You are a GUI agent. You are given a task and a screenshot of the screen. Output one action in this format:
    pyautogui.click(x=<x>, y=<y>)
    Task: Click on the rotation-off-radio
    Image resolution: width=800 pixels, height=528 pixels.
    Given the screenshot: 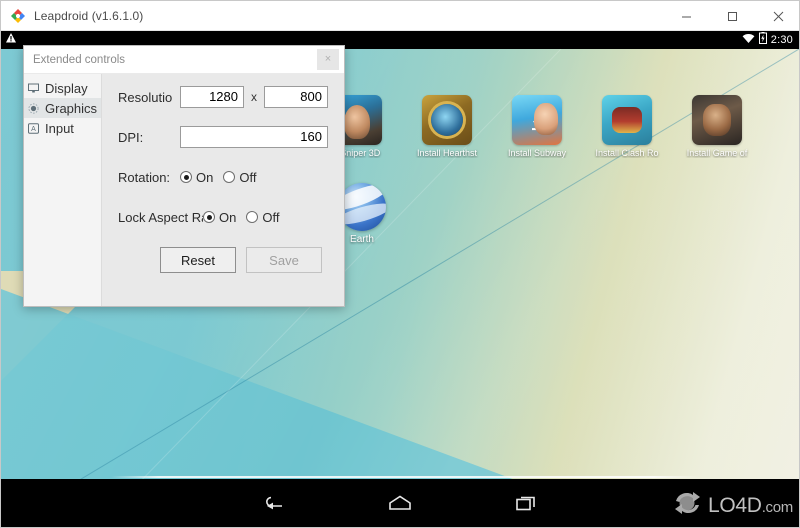 What is the action you would take?
    pyautogui.click(x=229, y=177)
    